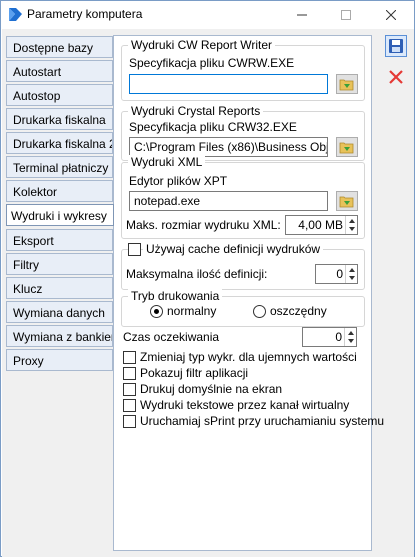  Describe the element at coordinates (129, 421) in the screenshot. I see `sprint-autostart-checkbox` at that location.